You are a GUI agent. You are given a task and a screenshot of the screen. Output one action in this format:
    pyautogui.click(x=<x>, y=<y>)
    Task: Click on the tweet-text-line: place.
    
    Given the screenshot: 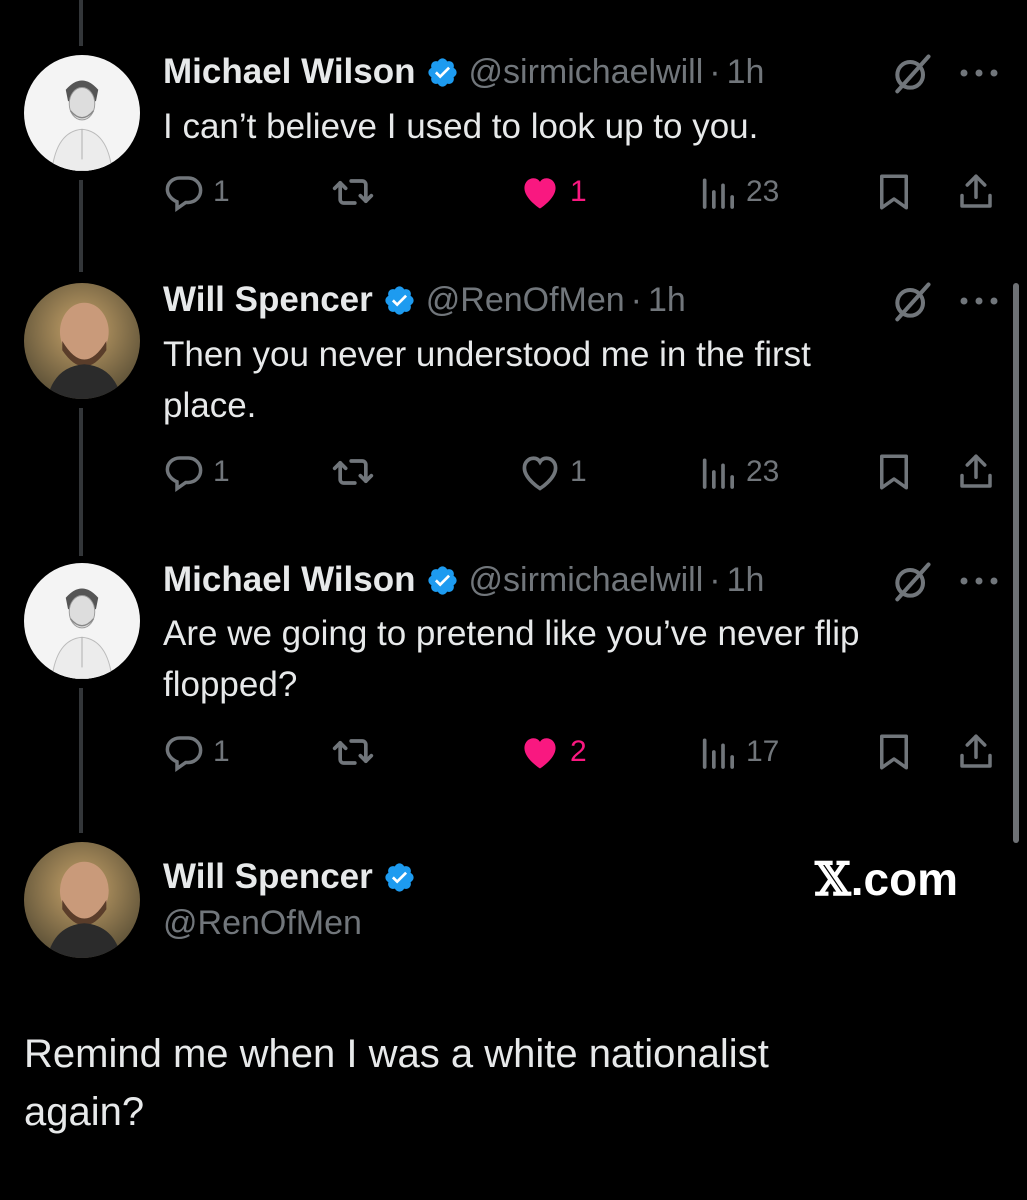 What is the action you would take?
    pyautogui.click(x=210, y=405)
    